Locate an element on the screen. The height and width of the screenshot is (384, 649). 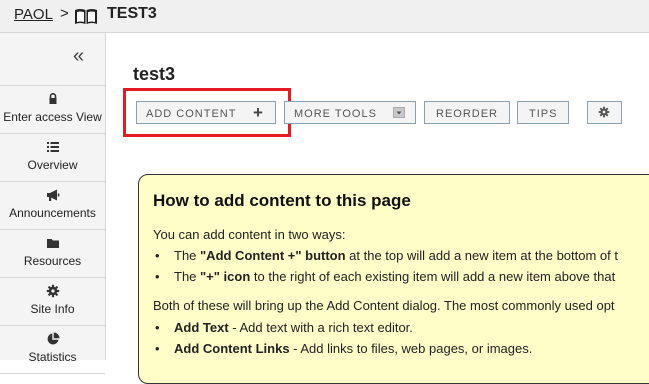
folder-icon is located at coordinates (53, 243).